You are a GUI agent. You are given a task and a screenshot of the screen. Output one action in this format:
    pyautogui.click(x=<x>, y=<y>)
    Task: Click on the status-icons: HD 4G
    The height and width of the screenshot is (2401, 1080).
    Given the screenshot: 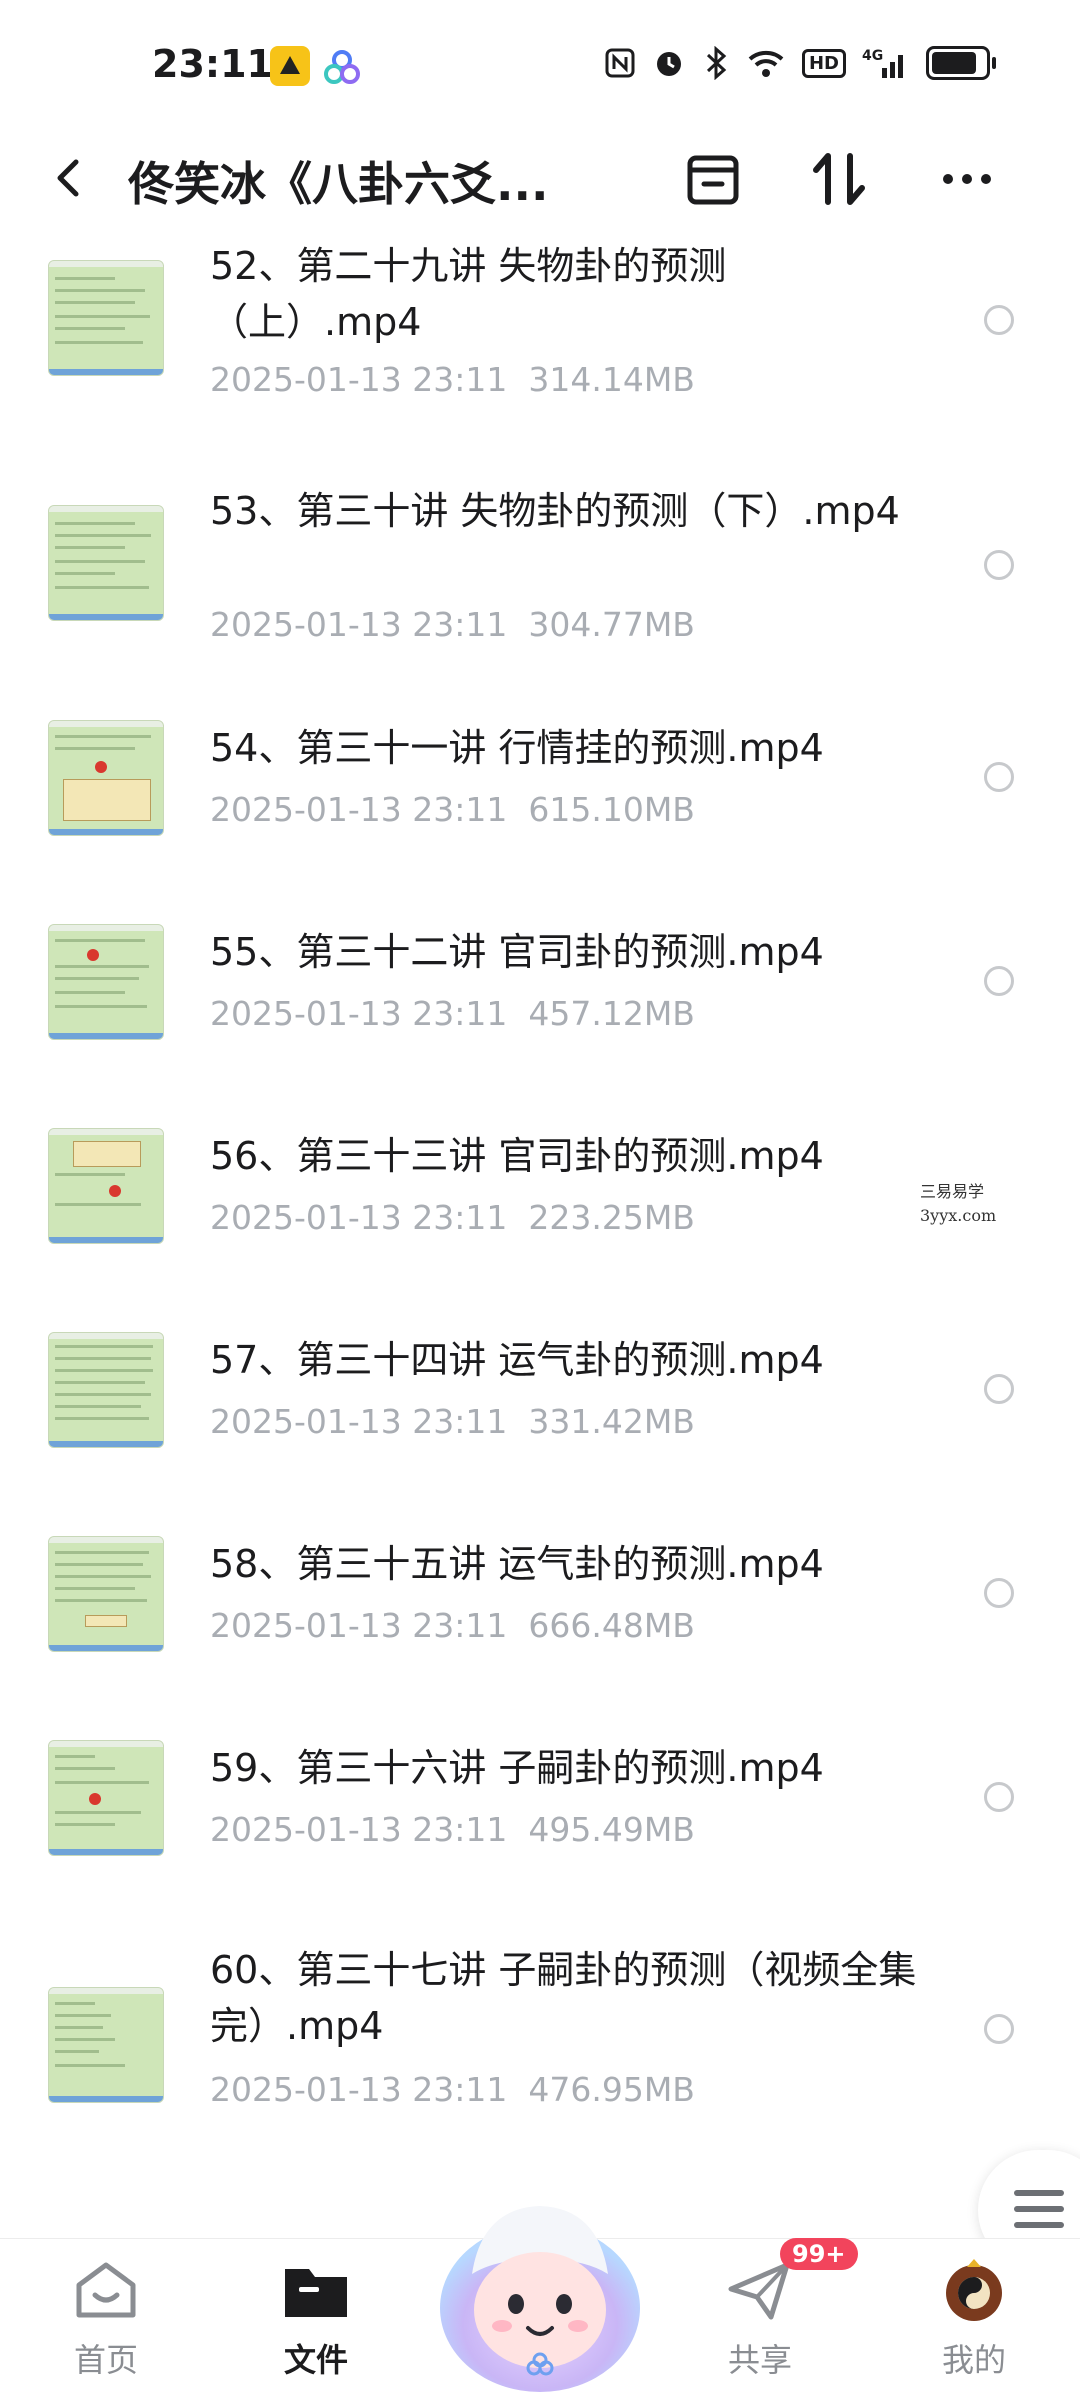 What is the action you would take?
    pyautogui.click(x=800, y=63)
    